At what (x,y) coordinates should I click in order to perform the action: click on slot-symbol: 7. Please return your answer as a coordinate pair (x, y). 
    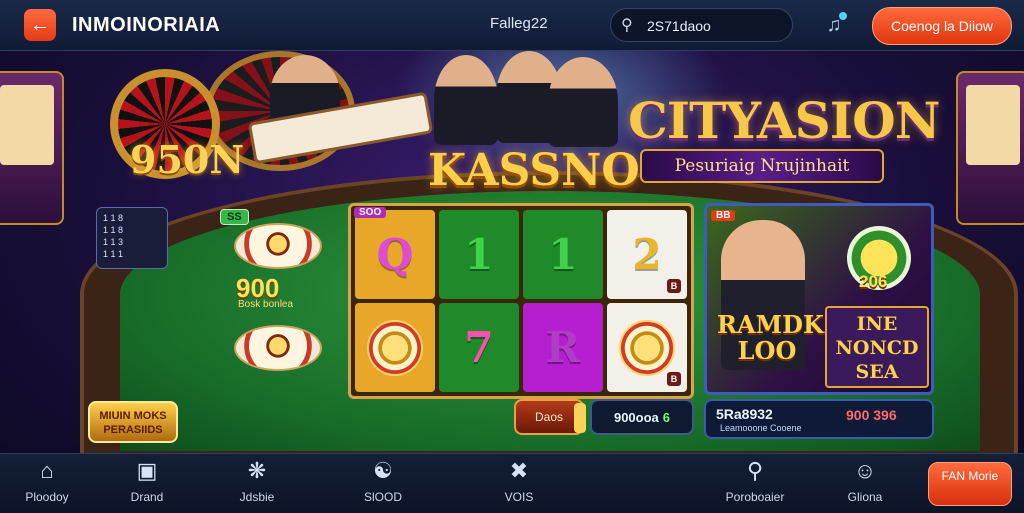
    Looking at the image, I should click on (479, 347).